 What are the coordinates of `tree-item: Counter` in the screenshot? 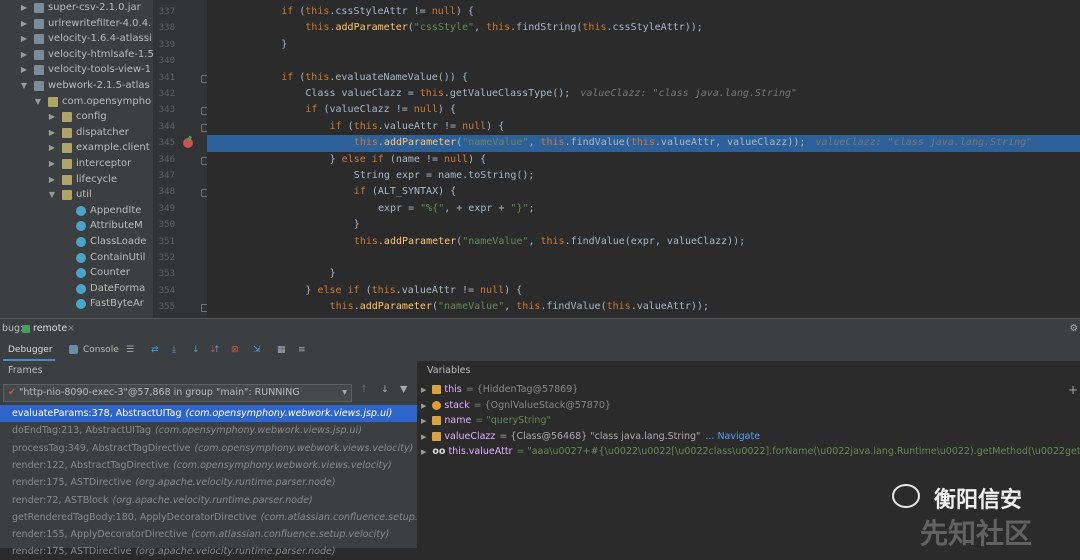 It's located at (76, 273).